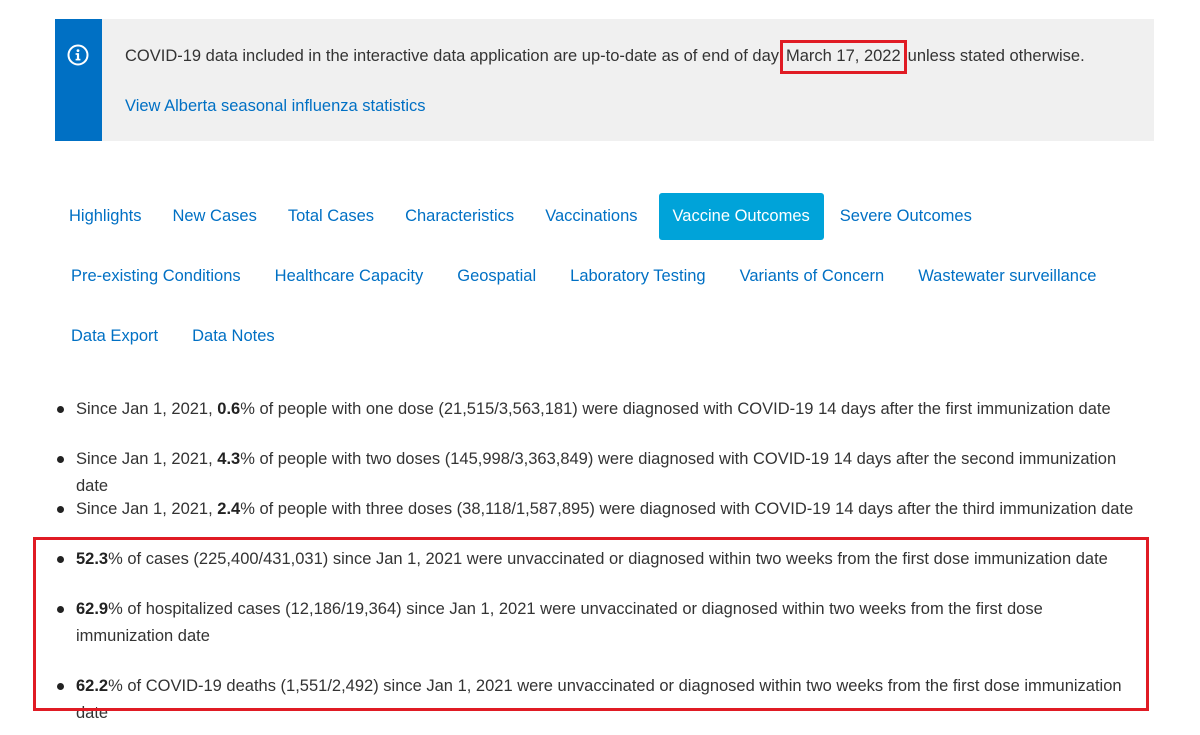  Describe the element at coordinates (741, 216) in the screenshot. I see `tab-vaccine-outcomes: Vaccine Outcomes` at that location.